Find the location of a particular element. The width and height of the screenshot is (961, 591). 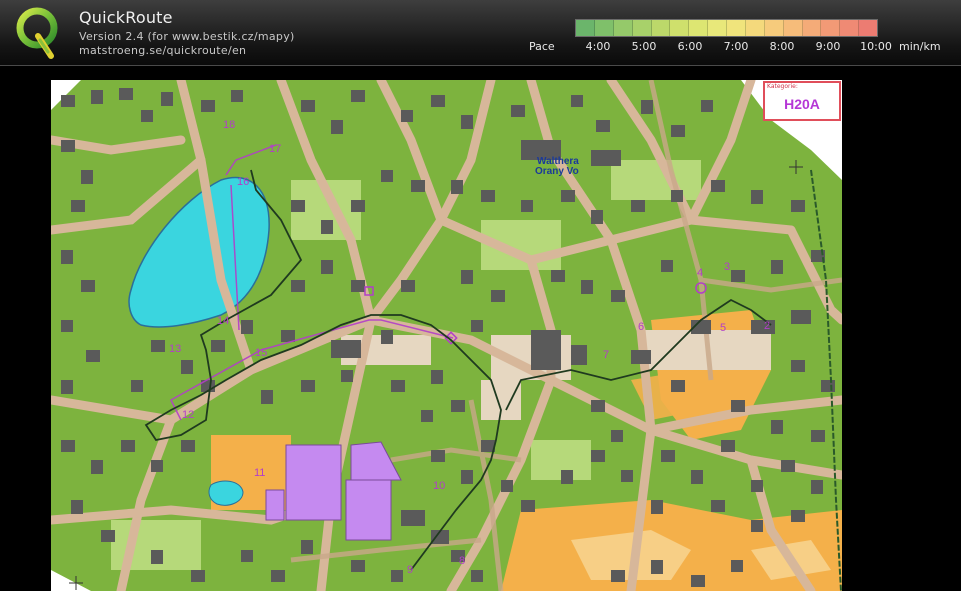

pace-tick: 7:00 is located at coordinates (736, 46).